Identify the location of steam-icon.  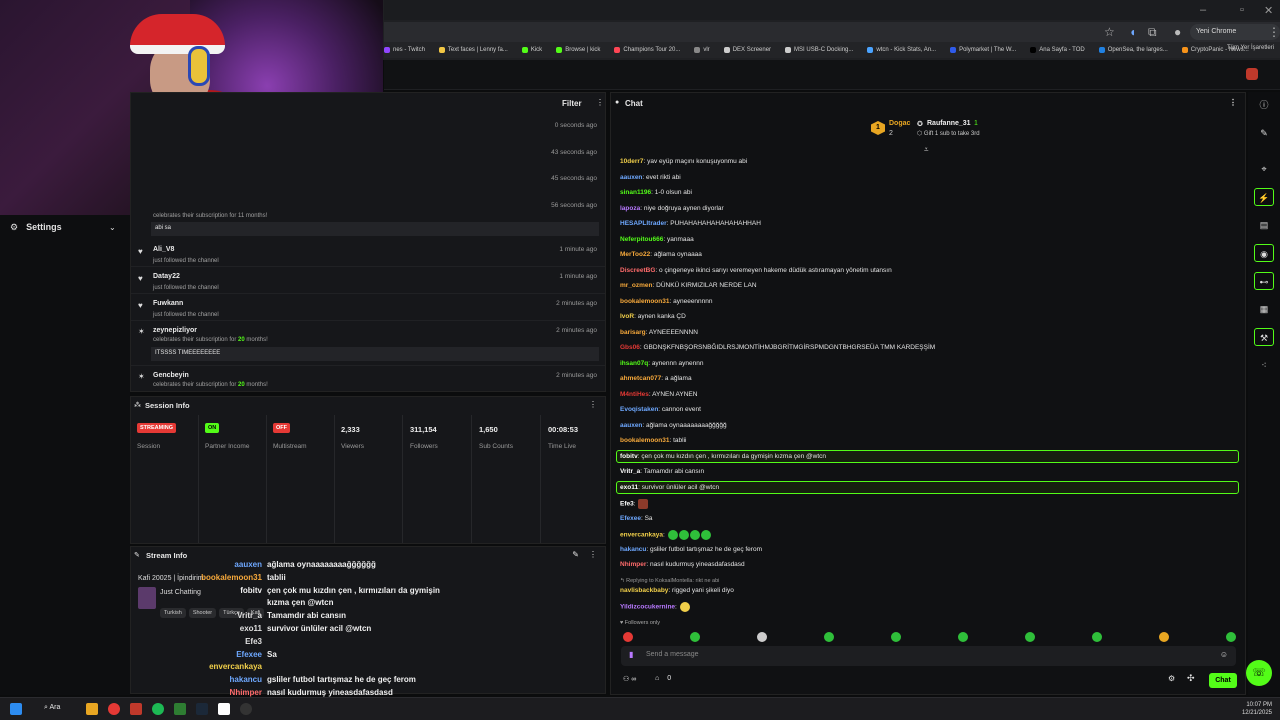
(202, 709).